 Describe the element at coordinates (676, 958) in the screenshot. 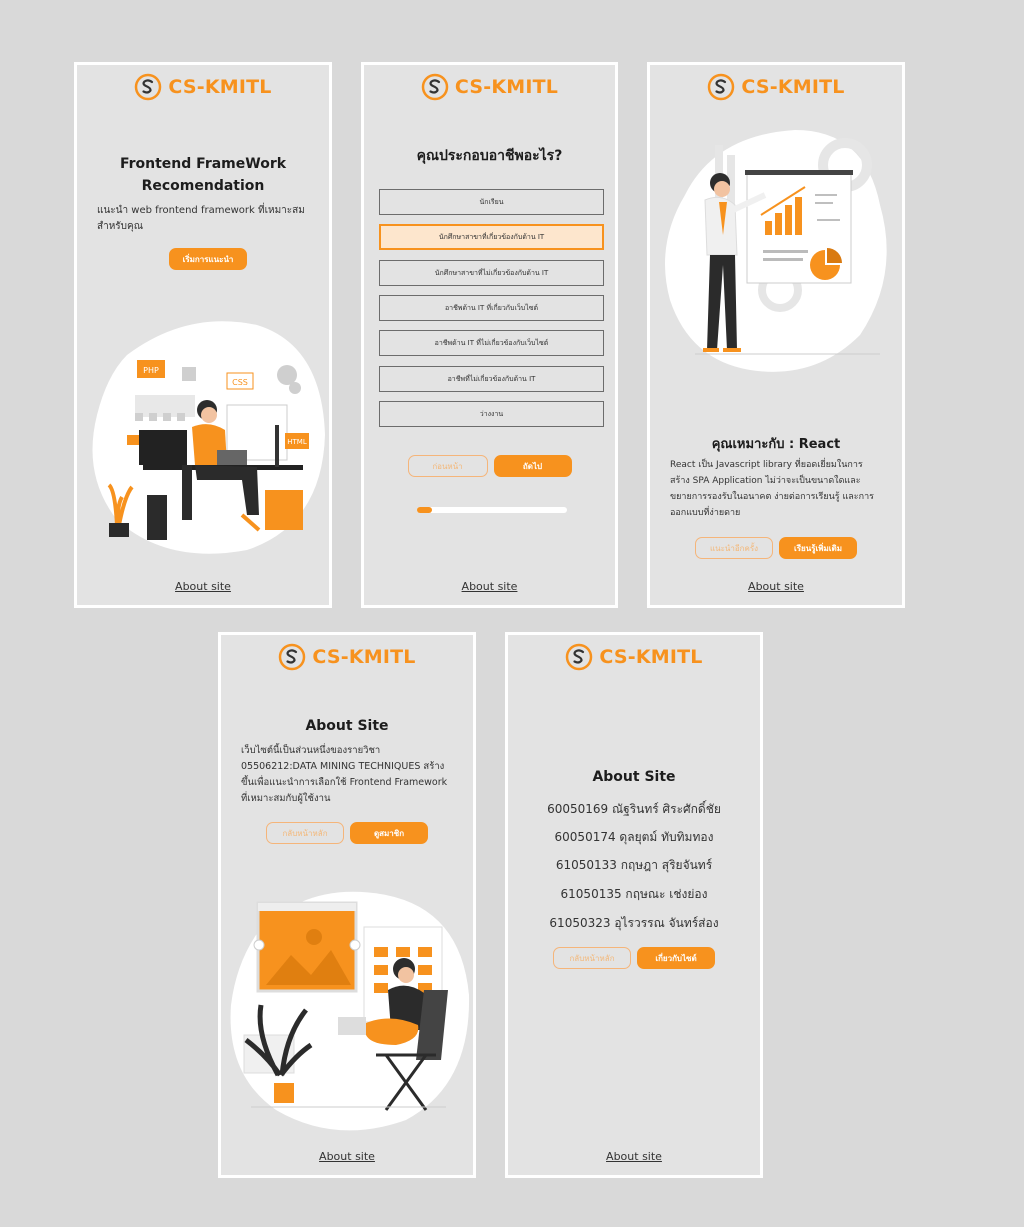

I see `about-site-button: เกี่ยวกับไซต์` at that location.